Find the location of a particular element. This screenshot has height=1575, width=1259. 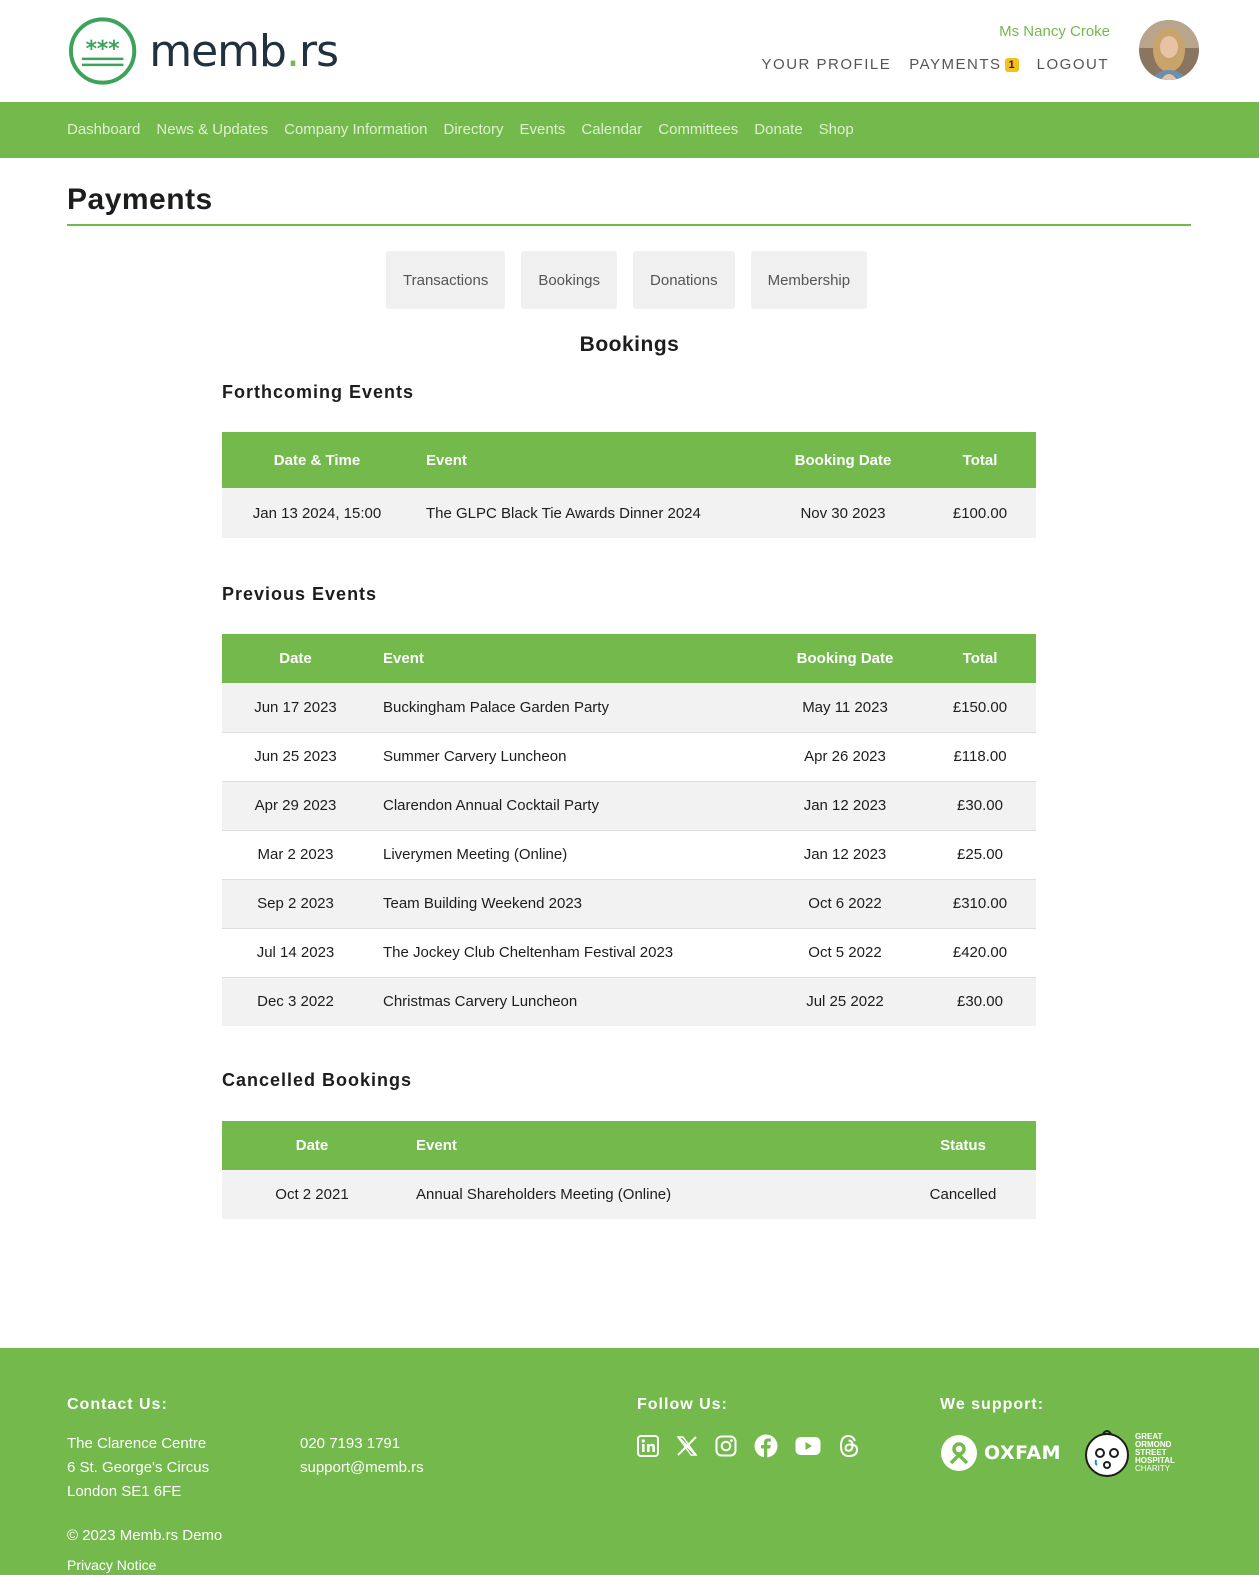

contact-title: Contact Us: is located at coordinates (117, 1404).